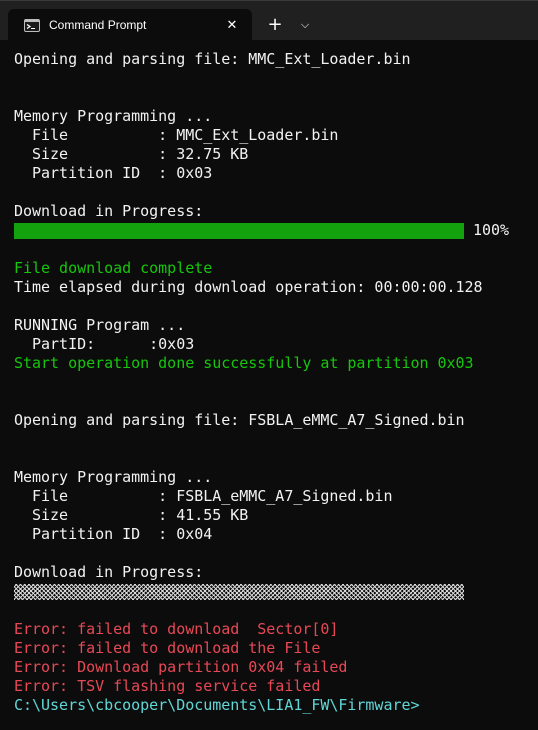  I want to click on console-line: Size : 41.55 KB, so click(131, 515).